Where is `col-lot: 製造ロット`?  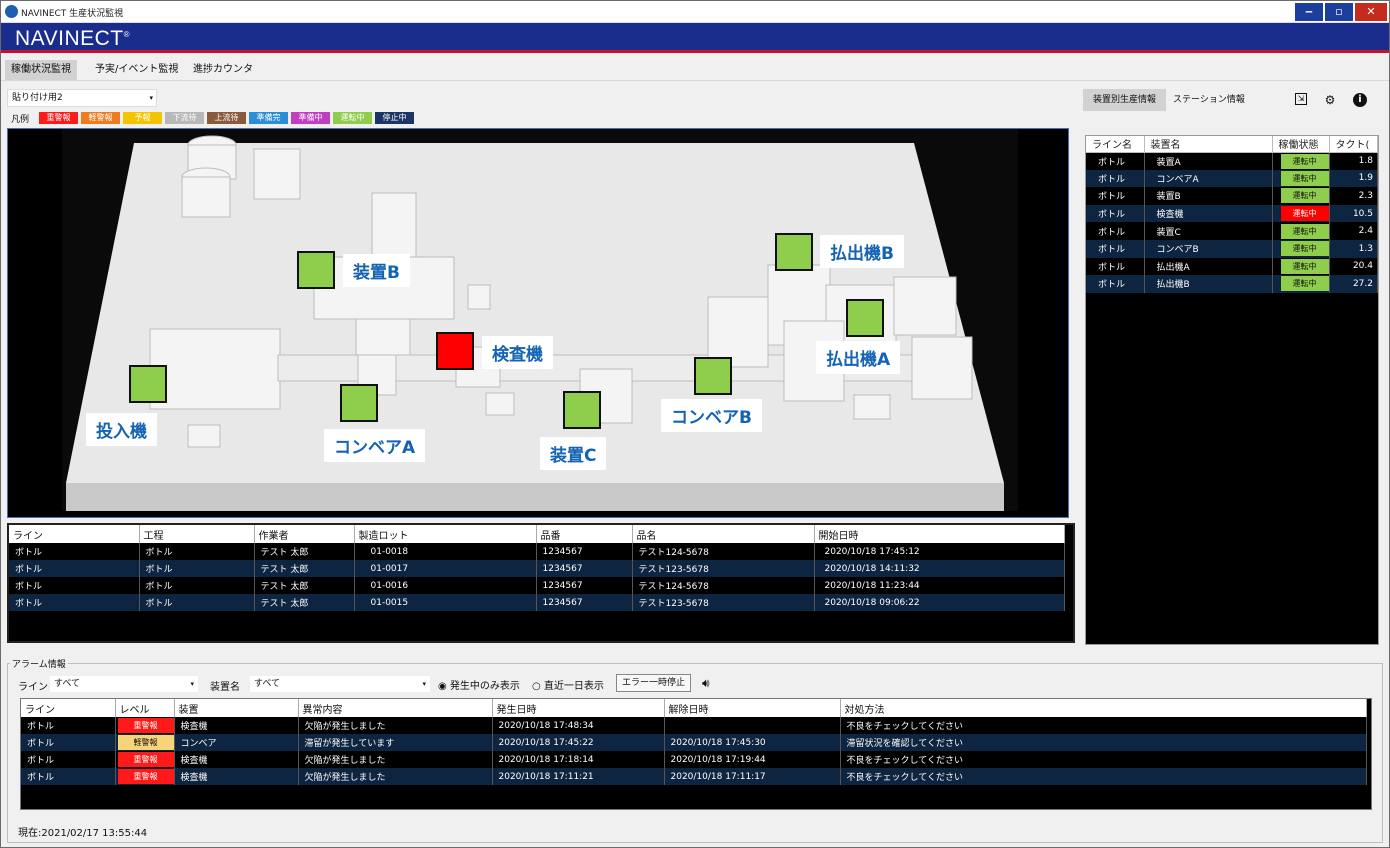 col-lot: 製造ロット is located at coordinates (445, 534).